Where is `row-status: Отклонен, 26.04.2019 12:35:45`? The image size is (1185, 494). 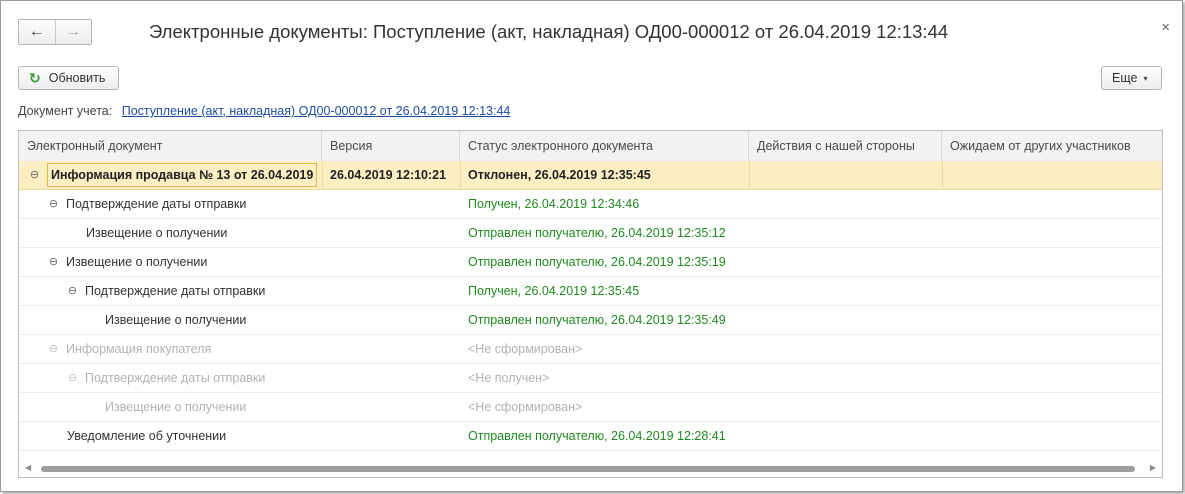 row-status: Отклонен, 26.04.2019 12:35:45 is located at coordinates (559, 175).